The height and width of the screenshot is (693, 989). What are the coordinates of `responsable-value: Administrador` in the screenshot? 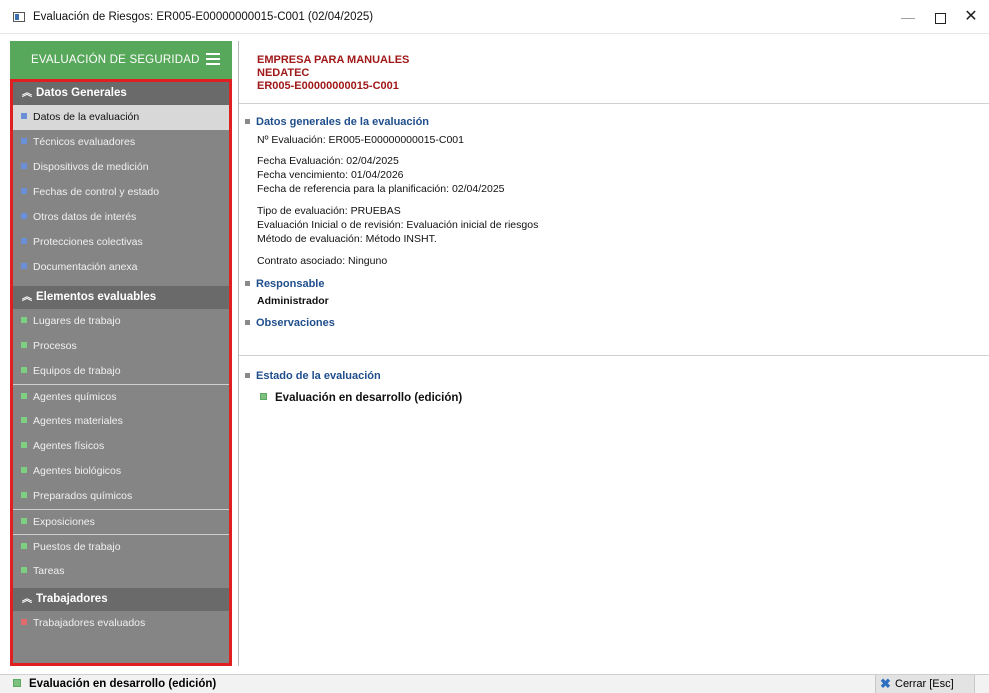 It's located at (293, 301).